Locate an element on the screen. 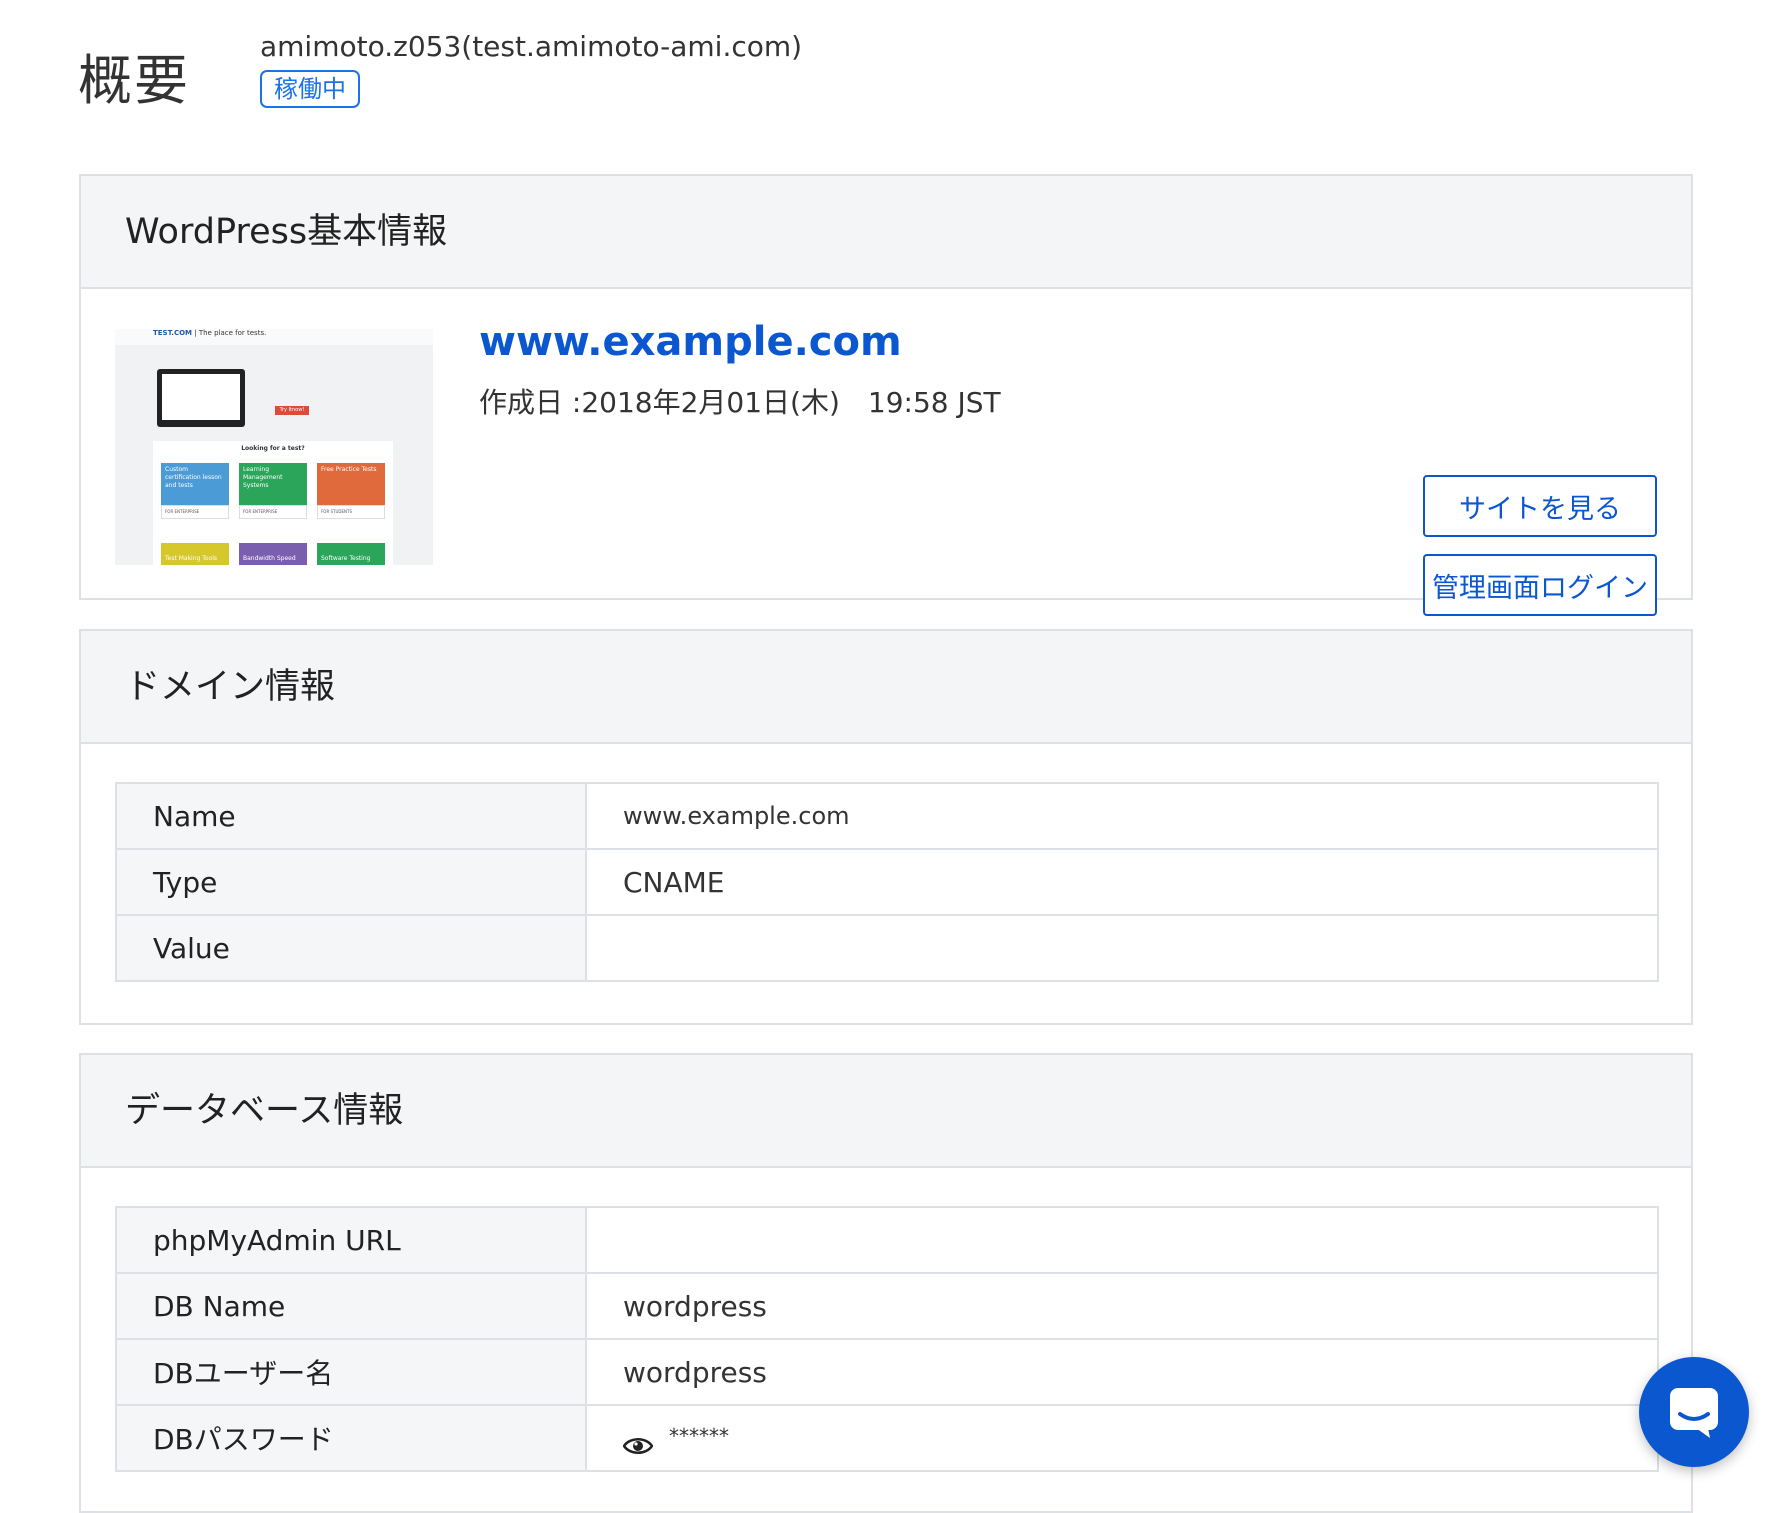 This screenshot has height=1513, width=1773. domain-info-title: ドメイン情報 is located at coordinates (230, 687).